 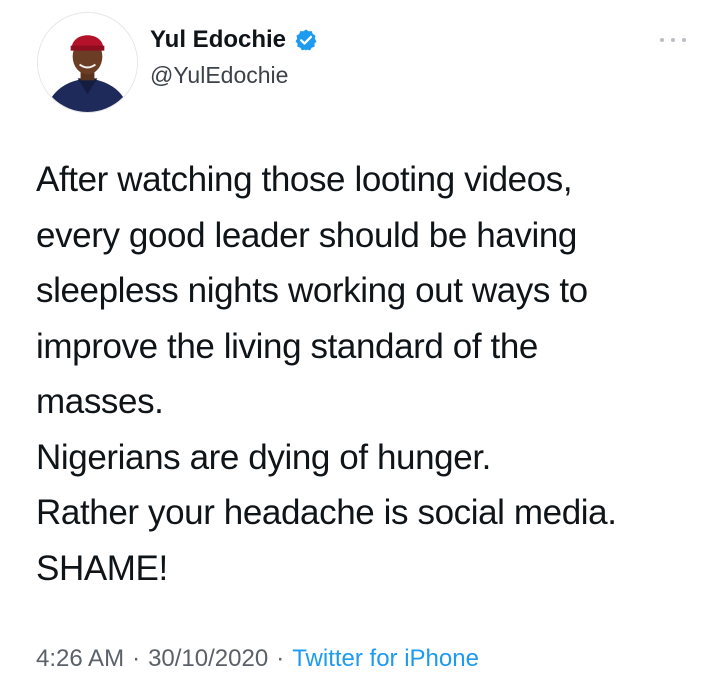 I want to click on tweet-text-line: improve the living standard of the, so click(x=287, y=346).